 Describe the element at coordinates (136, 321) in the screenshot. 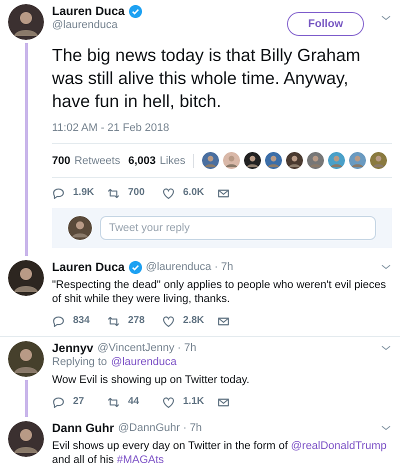

I see `action-count: 278` at that location.